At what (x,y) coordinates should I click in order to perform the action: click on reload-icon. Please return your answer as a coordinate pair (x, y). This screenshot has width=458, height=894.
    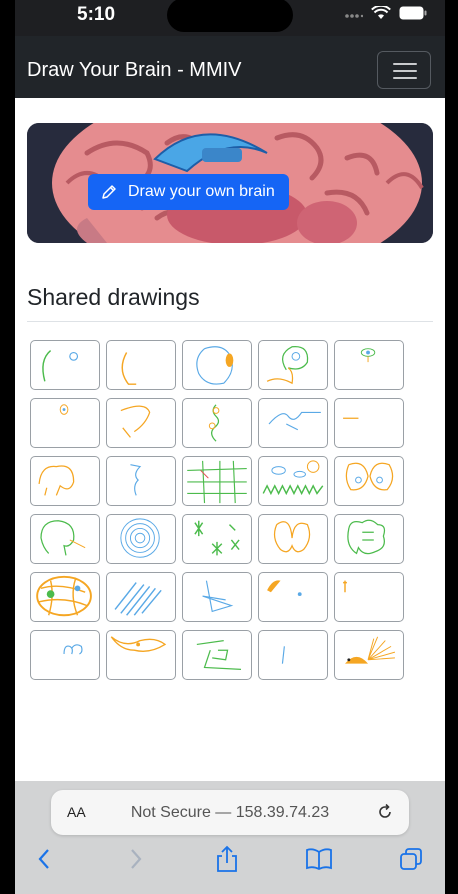
    Looking at the image, I should click on (385, 812).